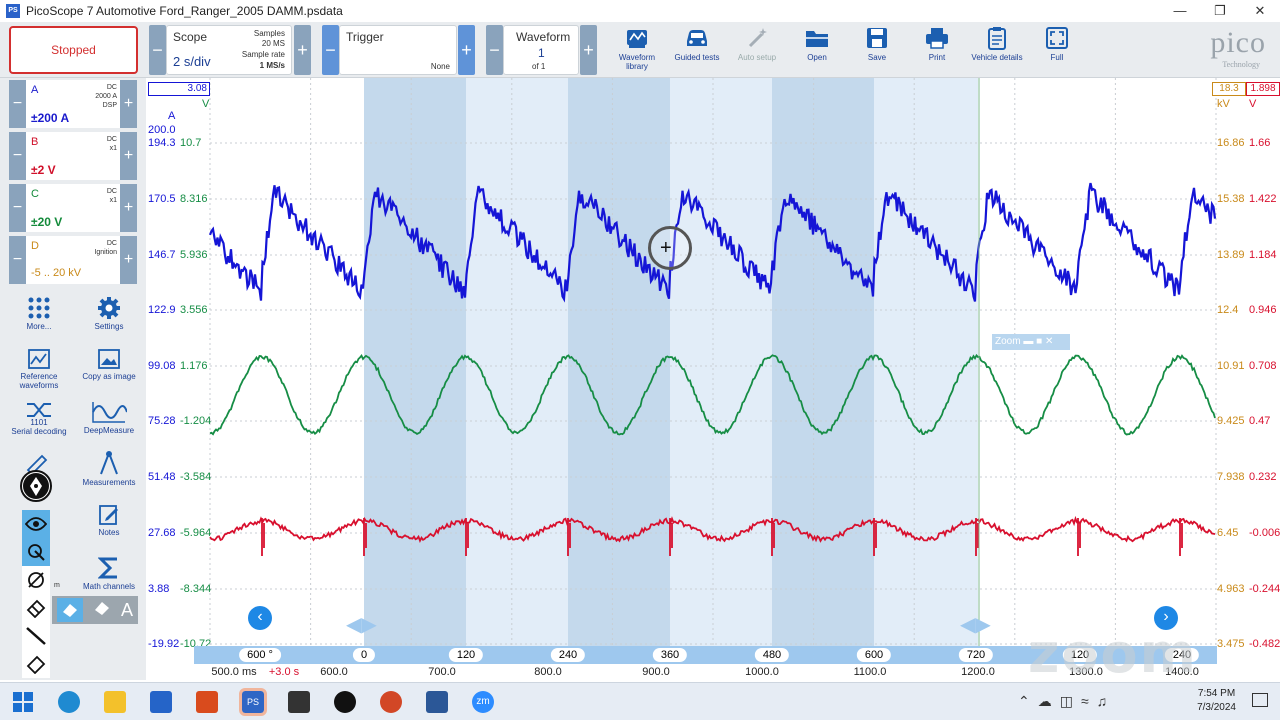 Image resolution: width=1280 pixels, height=720 pixels. I want to click on highlighter-tool-button, so click(36, 664).